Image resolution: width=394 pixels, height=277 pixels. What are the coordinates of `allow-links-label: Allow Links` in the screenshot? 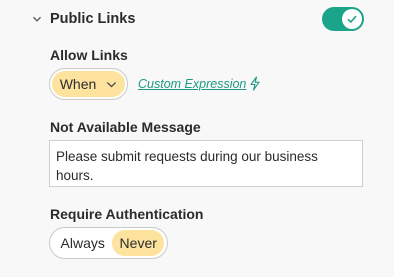 It's located at (89, 55).